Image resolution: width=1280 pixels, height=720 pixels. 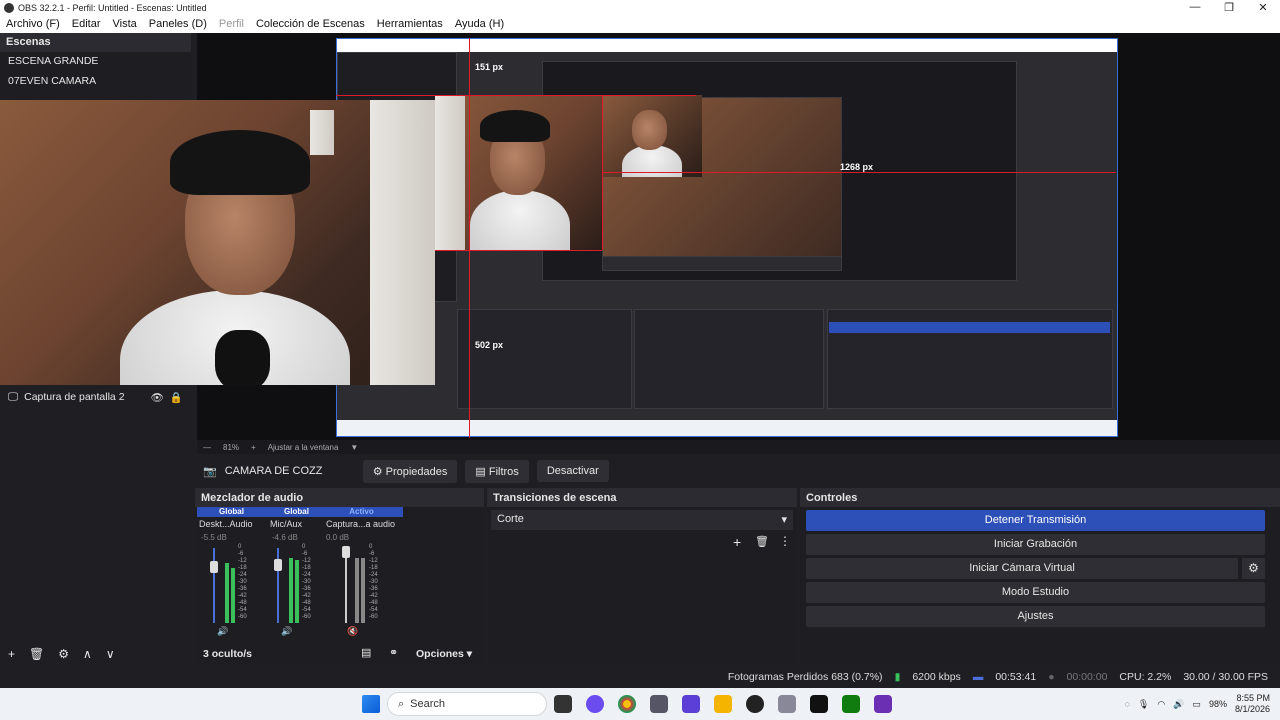 What do you see at coordinates (883, 704) in the screenshot?
I see `media-icon` at bounding box center [883, 704].